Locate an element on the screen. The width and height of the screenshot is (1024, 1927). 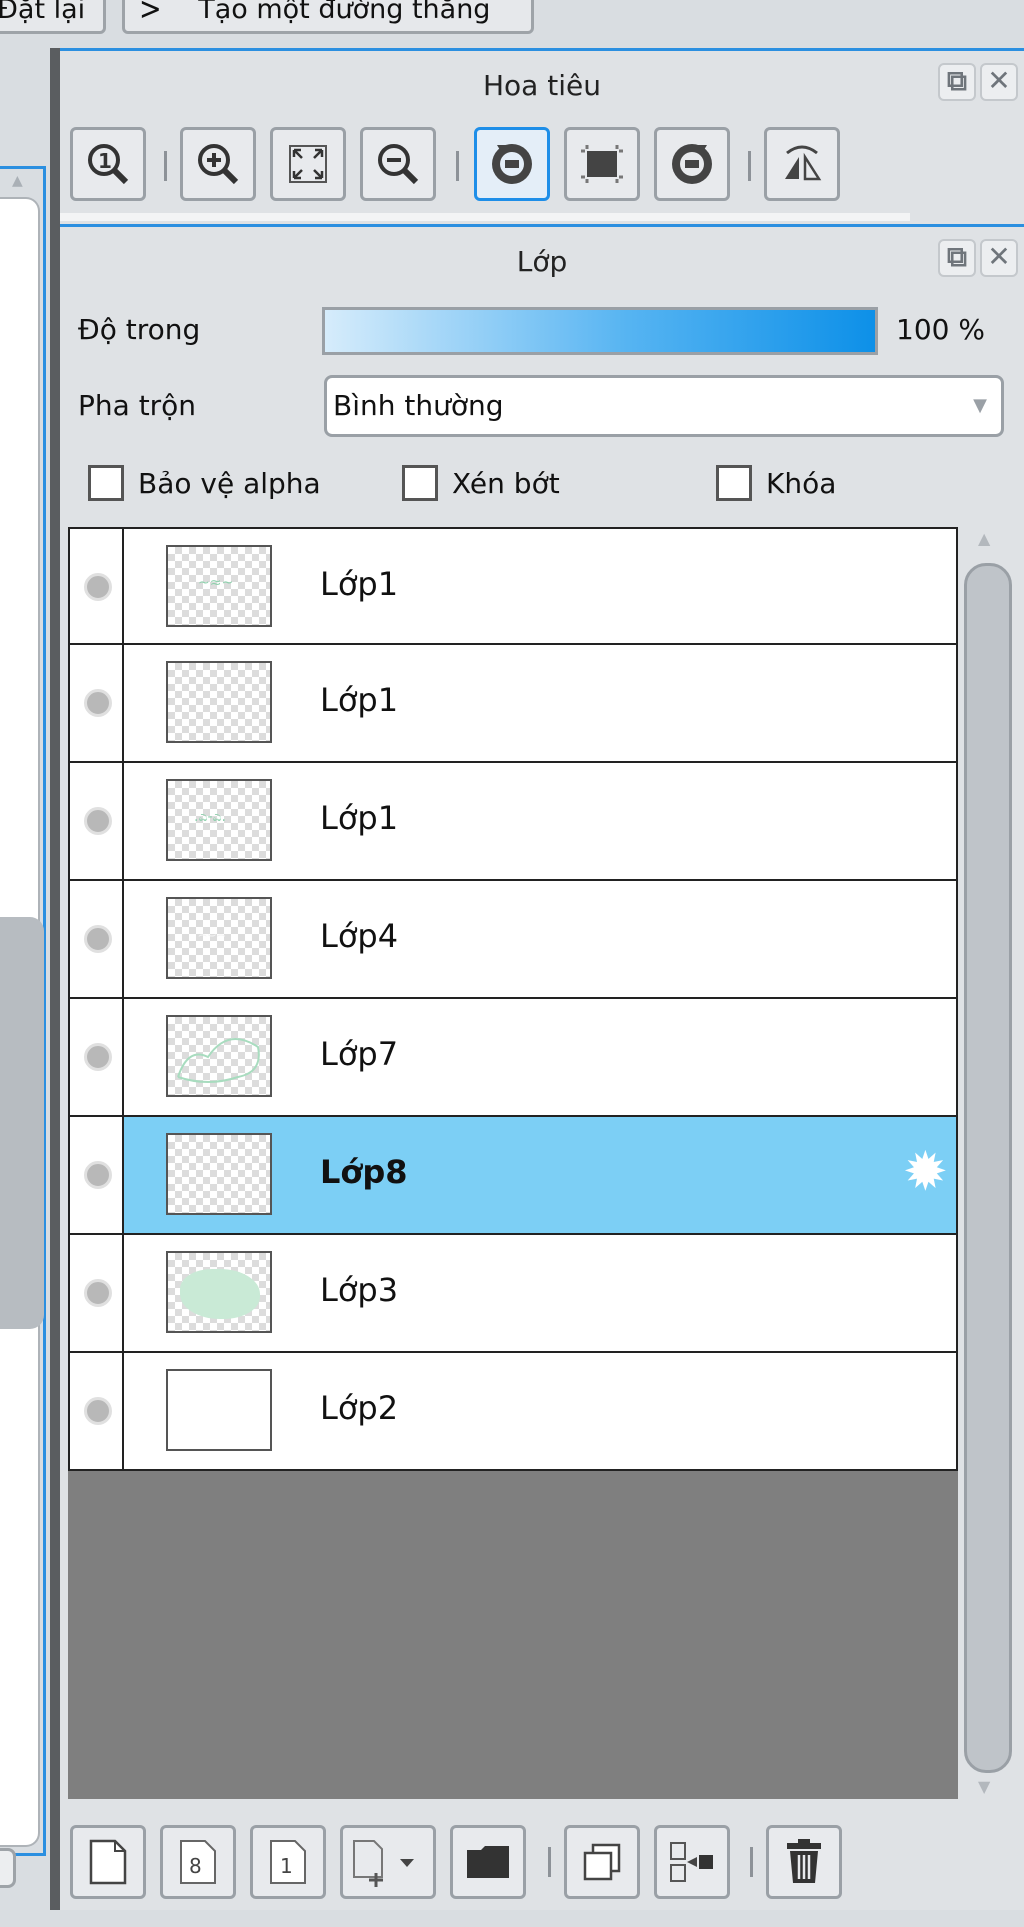
opacity-slider is located at coordinates (600, 331).